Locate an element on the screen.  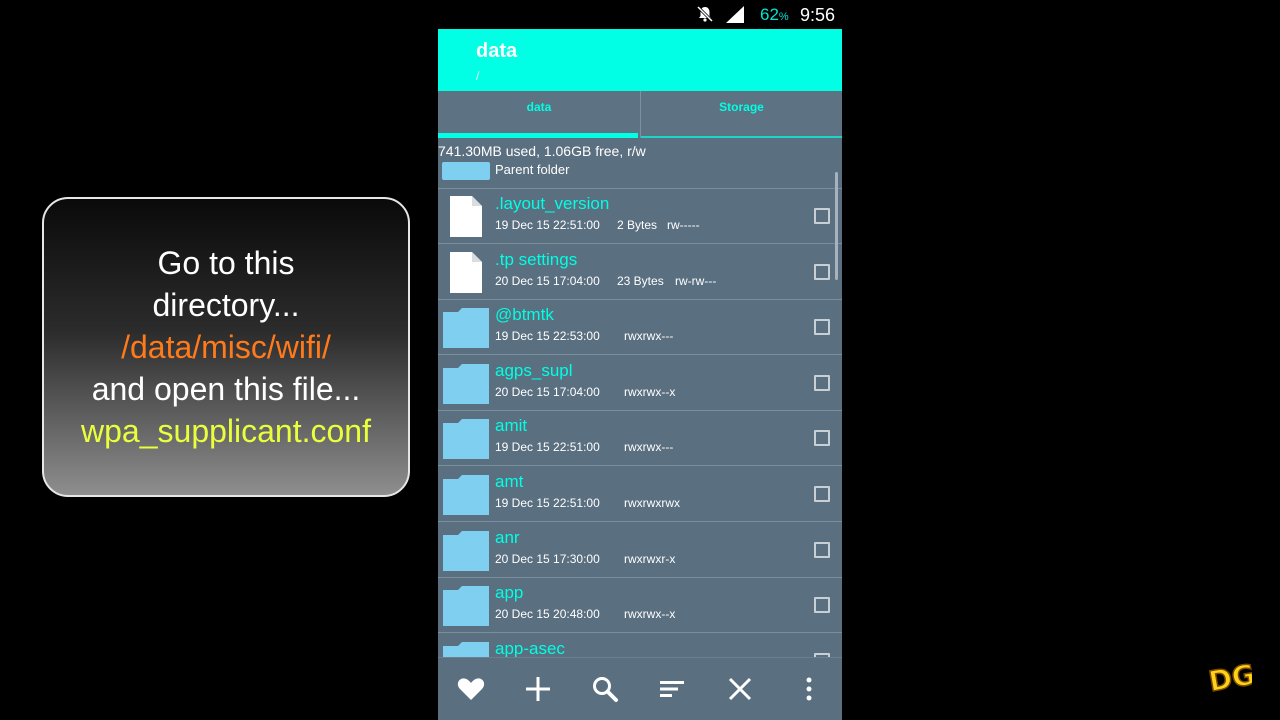
item-size: 2 Bytes is located at coordinates (637, 225).